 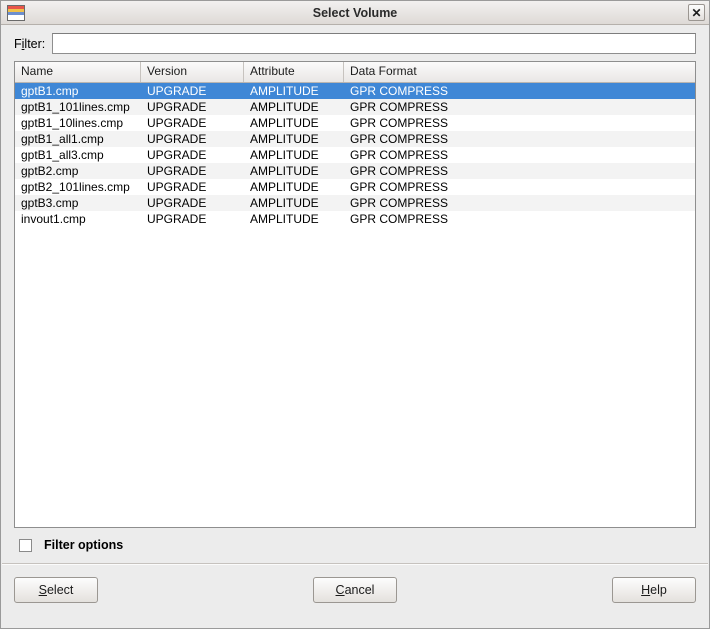 I want to click on window-titlebar: Select Volume ✕, so click(x=355, y=13).